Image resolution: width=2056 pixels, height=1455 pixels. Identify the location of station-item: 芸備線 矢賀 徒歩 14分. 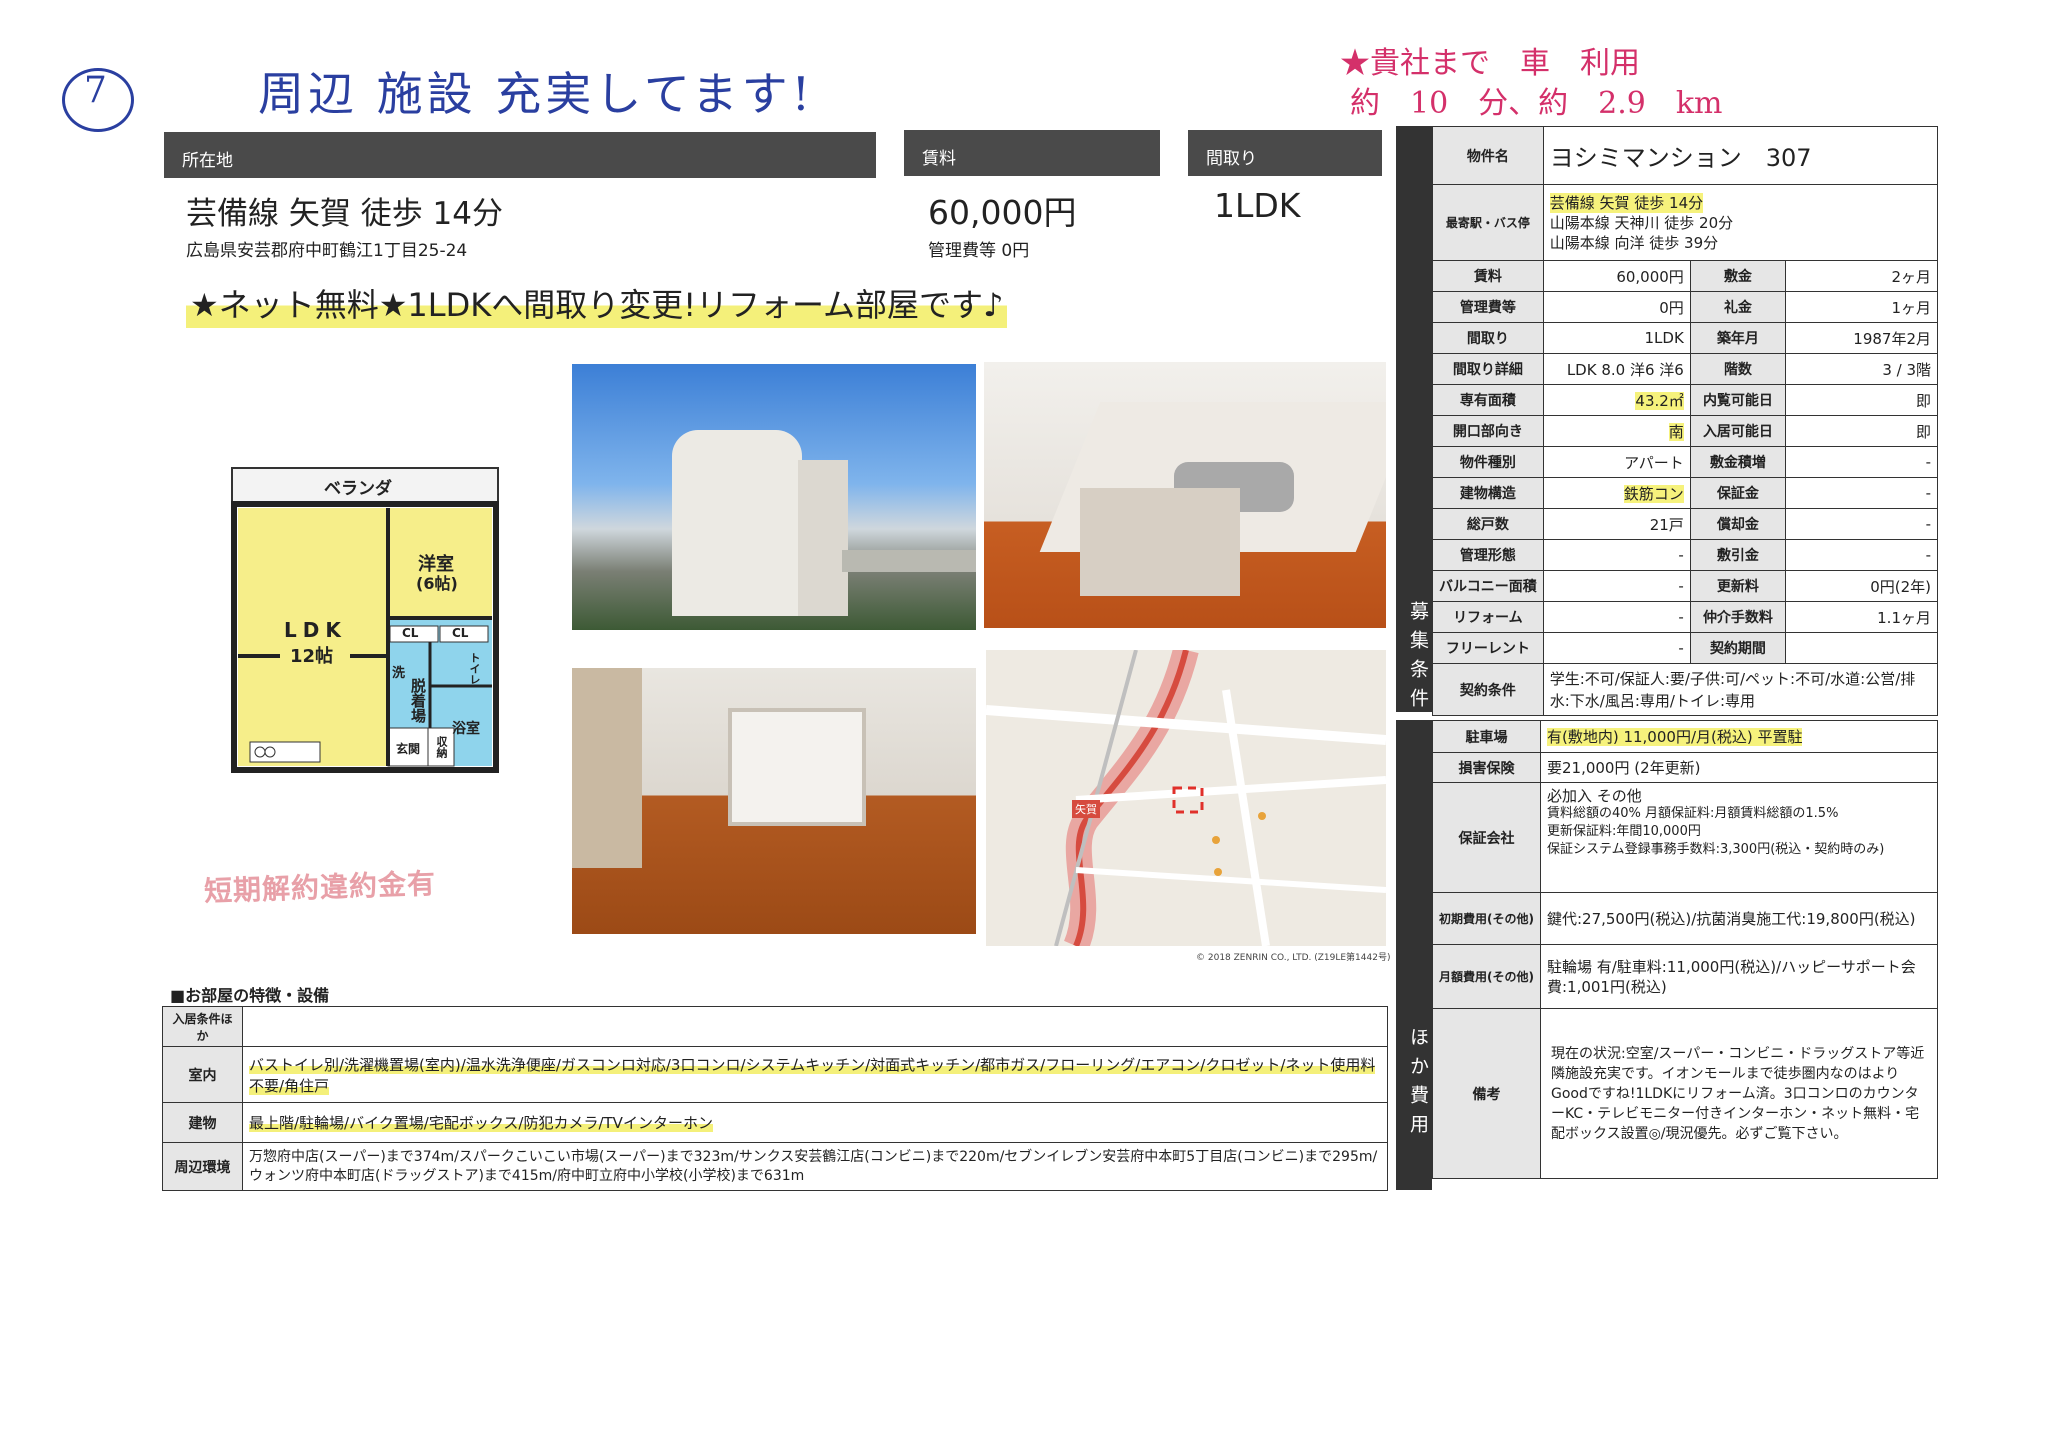
(1626, 202).